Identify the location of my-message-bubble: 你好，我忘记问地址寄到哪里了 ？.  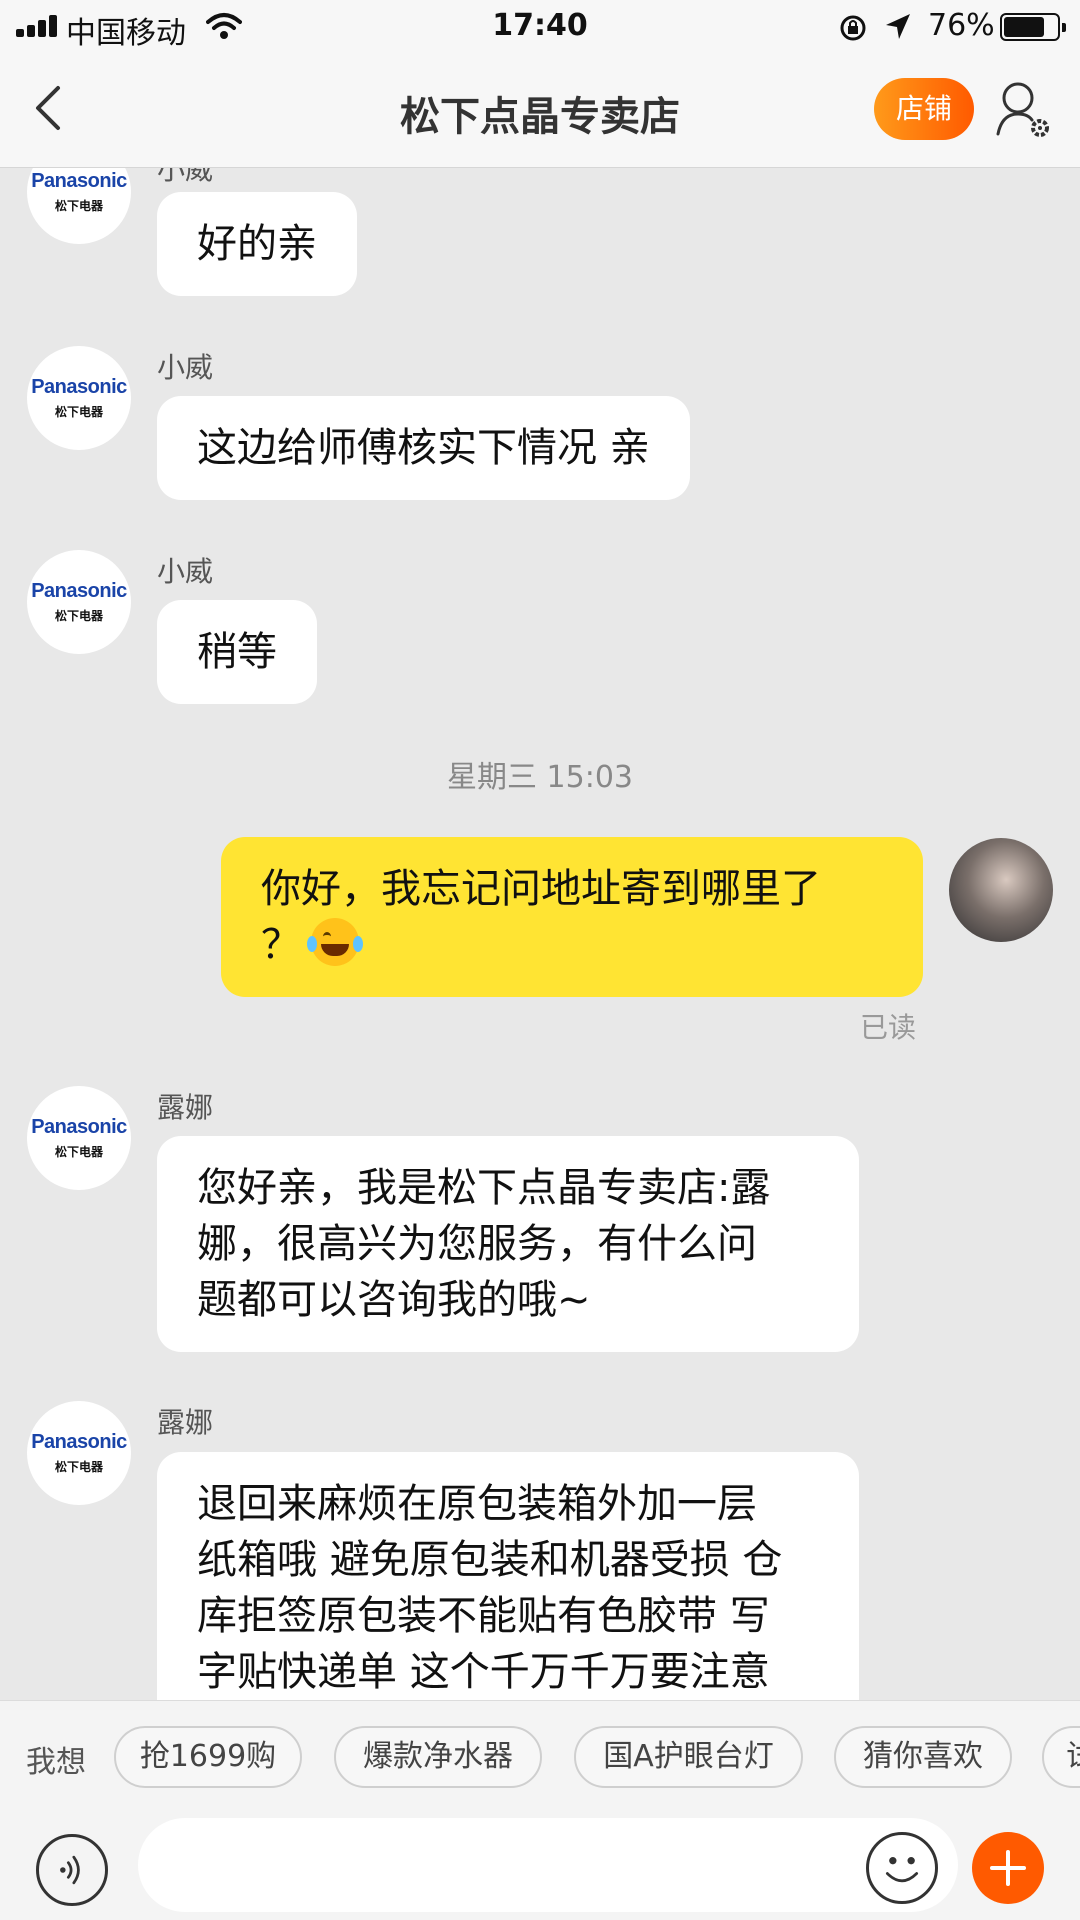
(572, 917).